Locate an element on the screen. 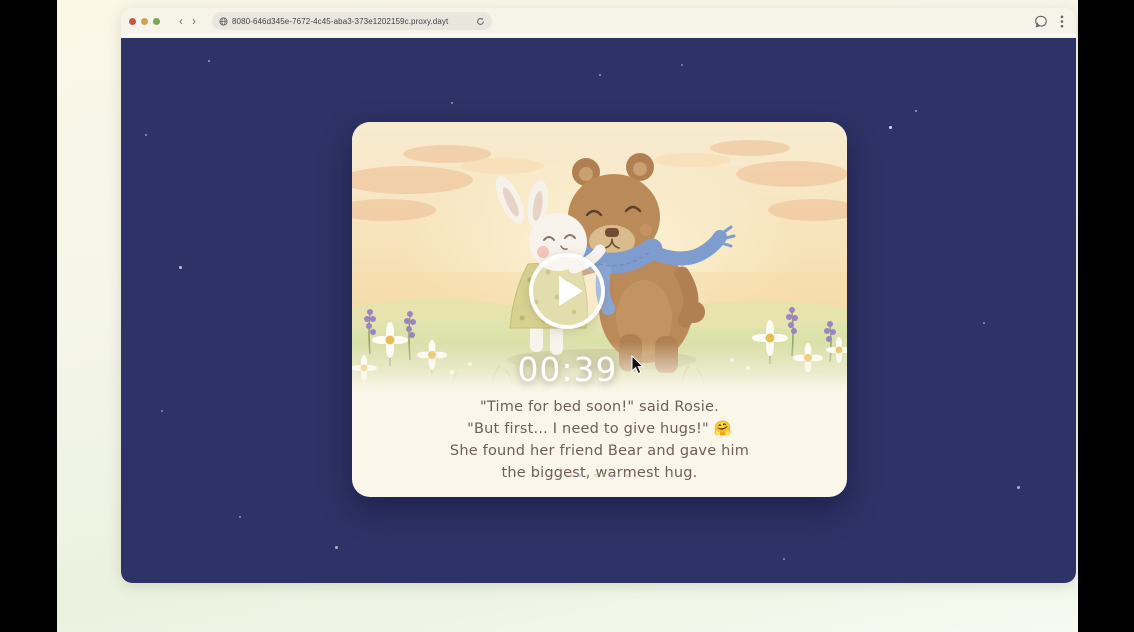 This screenshot has height=632, width=1134. back-icon: ‹ is located at coordinates (181, 21).